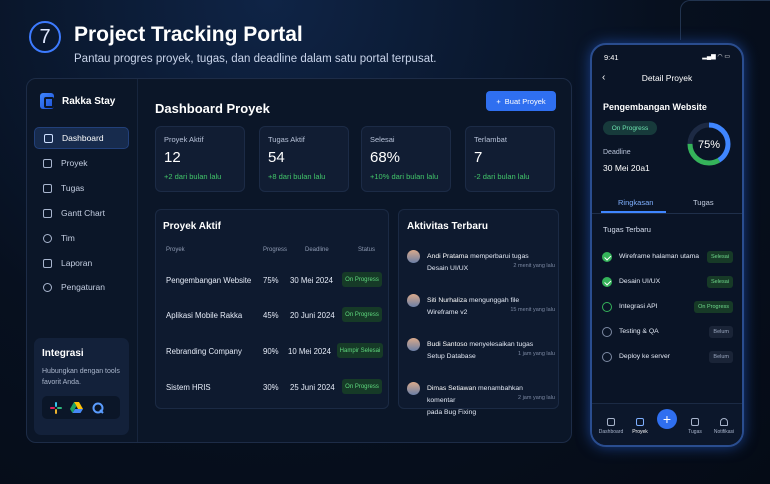 Image resolution: width=770 pixels, height=484 pixels. Describe the element at coordinates (611, 422) in the screenshot. I see `home-icon` at that location.